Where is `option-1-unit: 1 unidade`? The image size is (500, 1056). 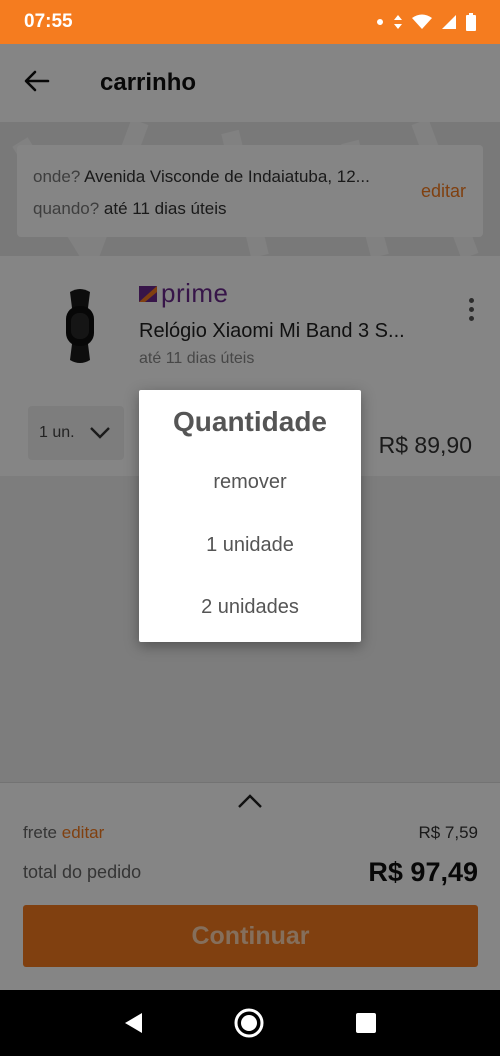
option-1-unit: 1 unidade is located at coordinates (250, 545).